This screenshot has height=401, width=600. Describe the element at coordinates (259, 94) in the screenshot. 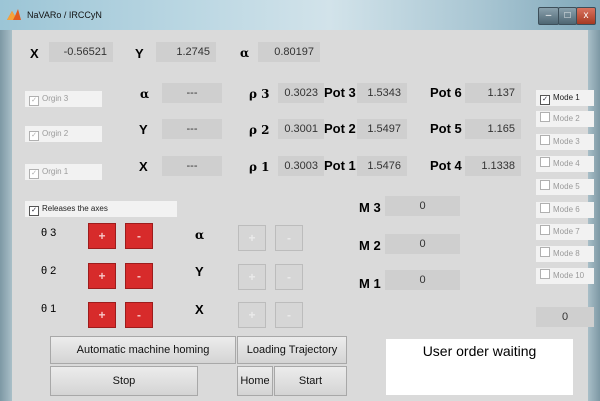

I see `rho-3-label: ρ 3` at that location.